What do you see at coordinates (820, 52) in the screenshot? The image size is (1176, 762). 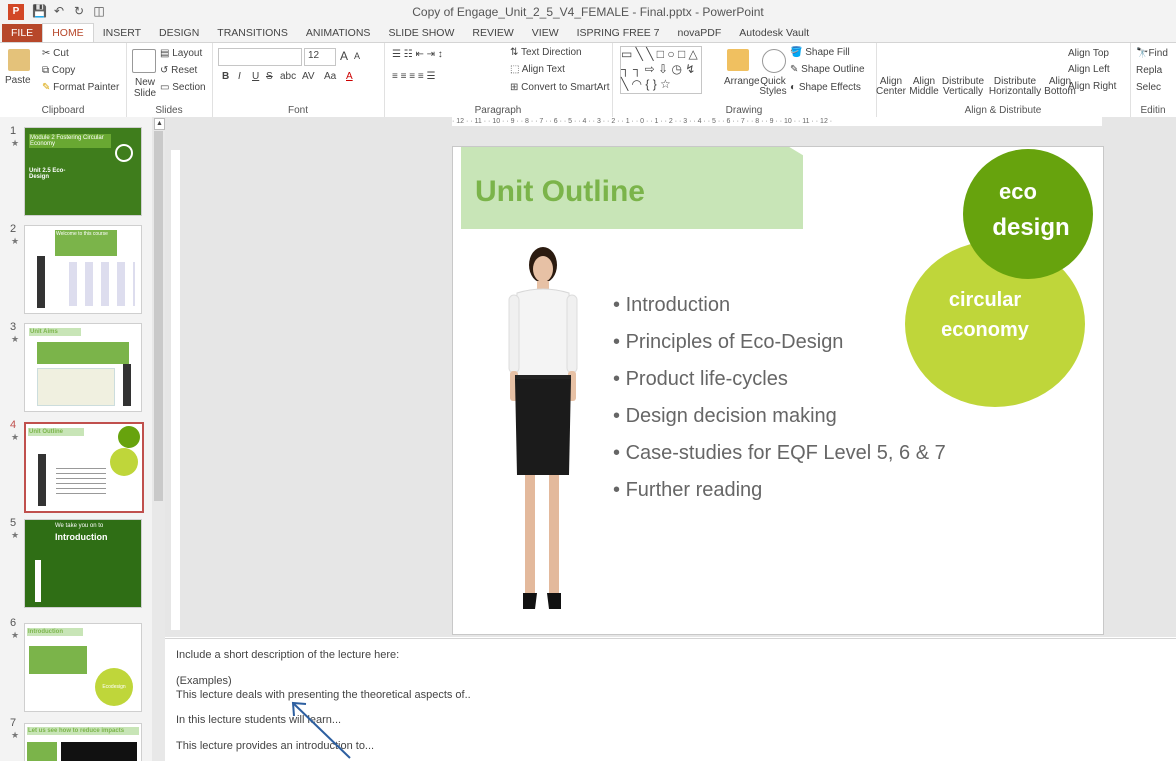 I see `shape-fill-button: 🪣 Shape Fill` at bounding box center [820, 52].